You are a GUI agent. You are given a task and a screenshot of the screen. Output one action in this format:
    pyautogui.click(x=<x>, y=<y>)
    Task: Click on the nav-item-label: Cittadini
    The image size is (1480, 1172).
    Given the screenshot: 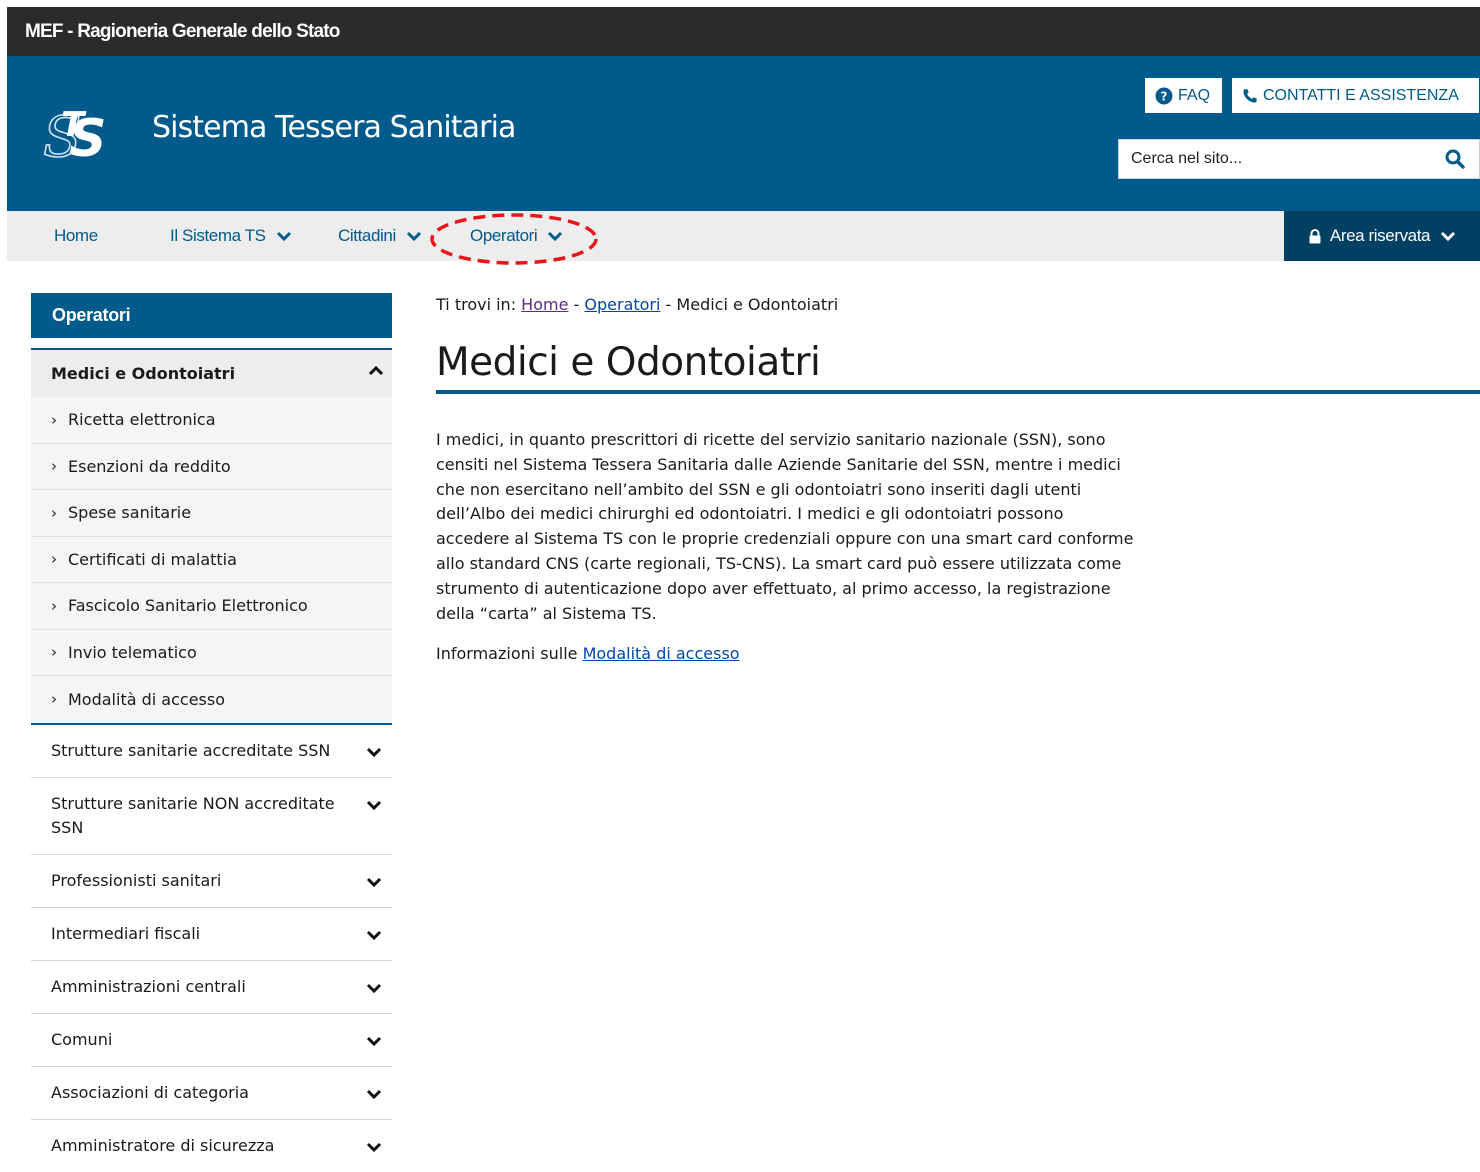 What is the action you would take?
    pyautogui.click(x=367, y=235)
    